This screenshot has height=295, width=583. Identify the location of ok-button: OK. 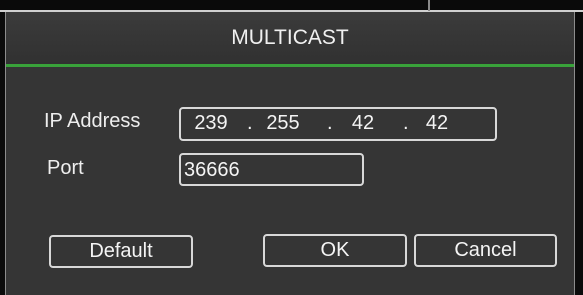
(335, 250).